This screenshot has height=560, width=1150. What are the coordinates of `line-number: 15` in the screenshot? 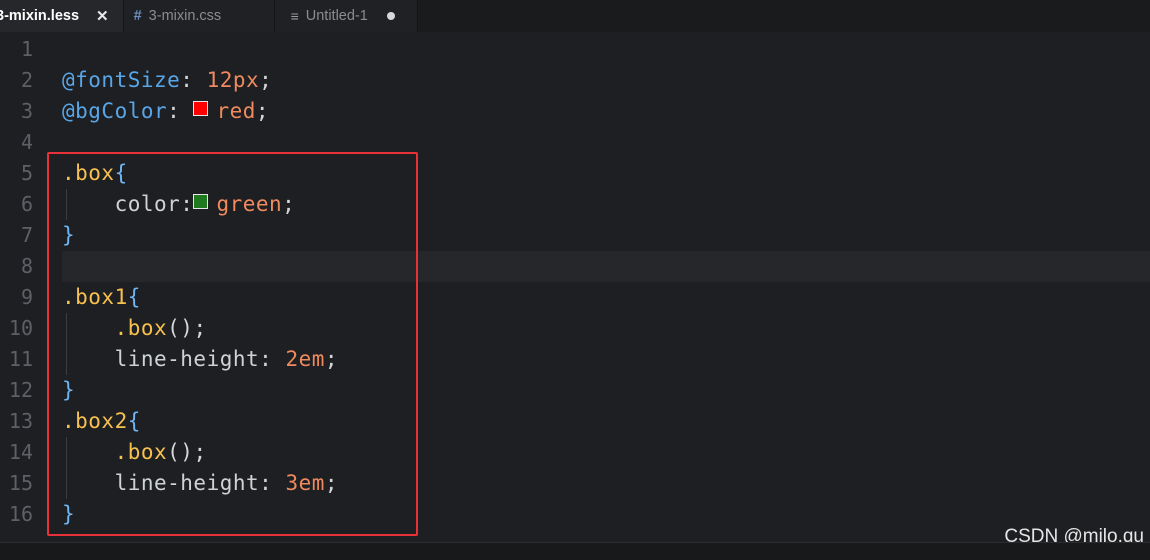 It's located at (20, 483).